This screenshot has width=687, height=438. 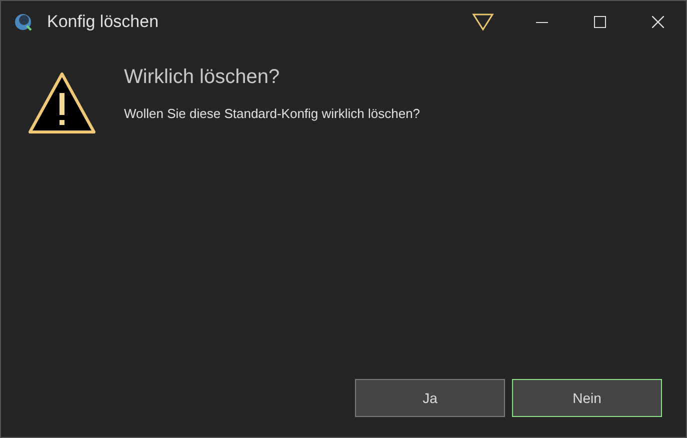 I want to click on close-icon, so click(x=658, y=22).